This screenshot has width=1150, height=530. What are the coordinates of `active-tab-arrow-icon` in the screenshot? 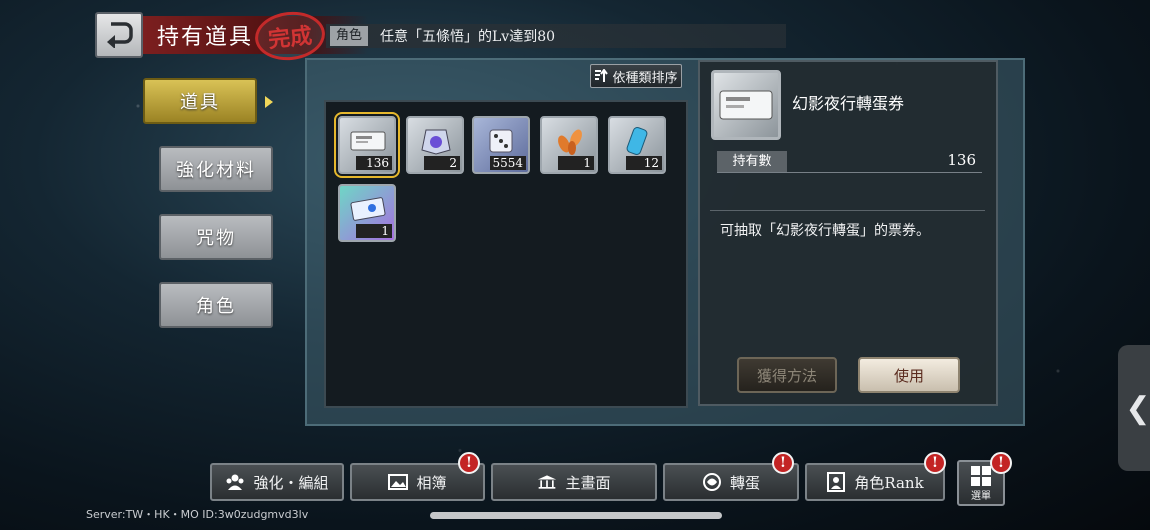 It's located at (269, 102).